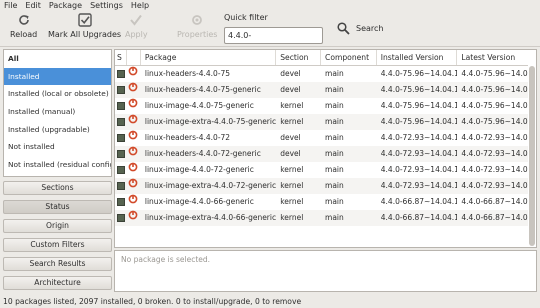  Describe the element at coordinates (246, 17) in the screenshot. I see `quick-filter-label: Quick filter` at that location.